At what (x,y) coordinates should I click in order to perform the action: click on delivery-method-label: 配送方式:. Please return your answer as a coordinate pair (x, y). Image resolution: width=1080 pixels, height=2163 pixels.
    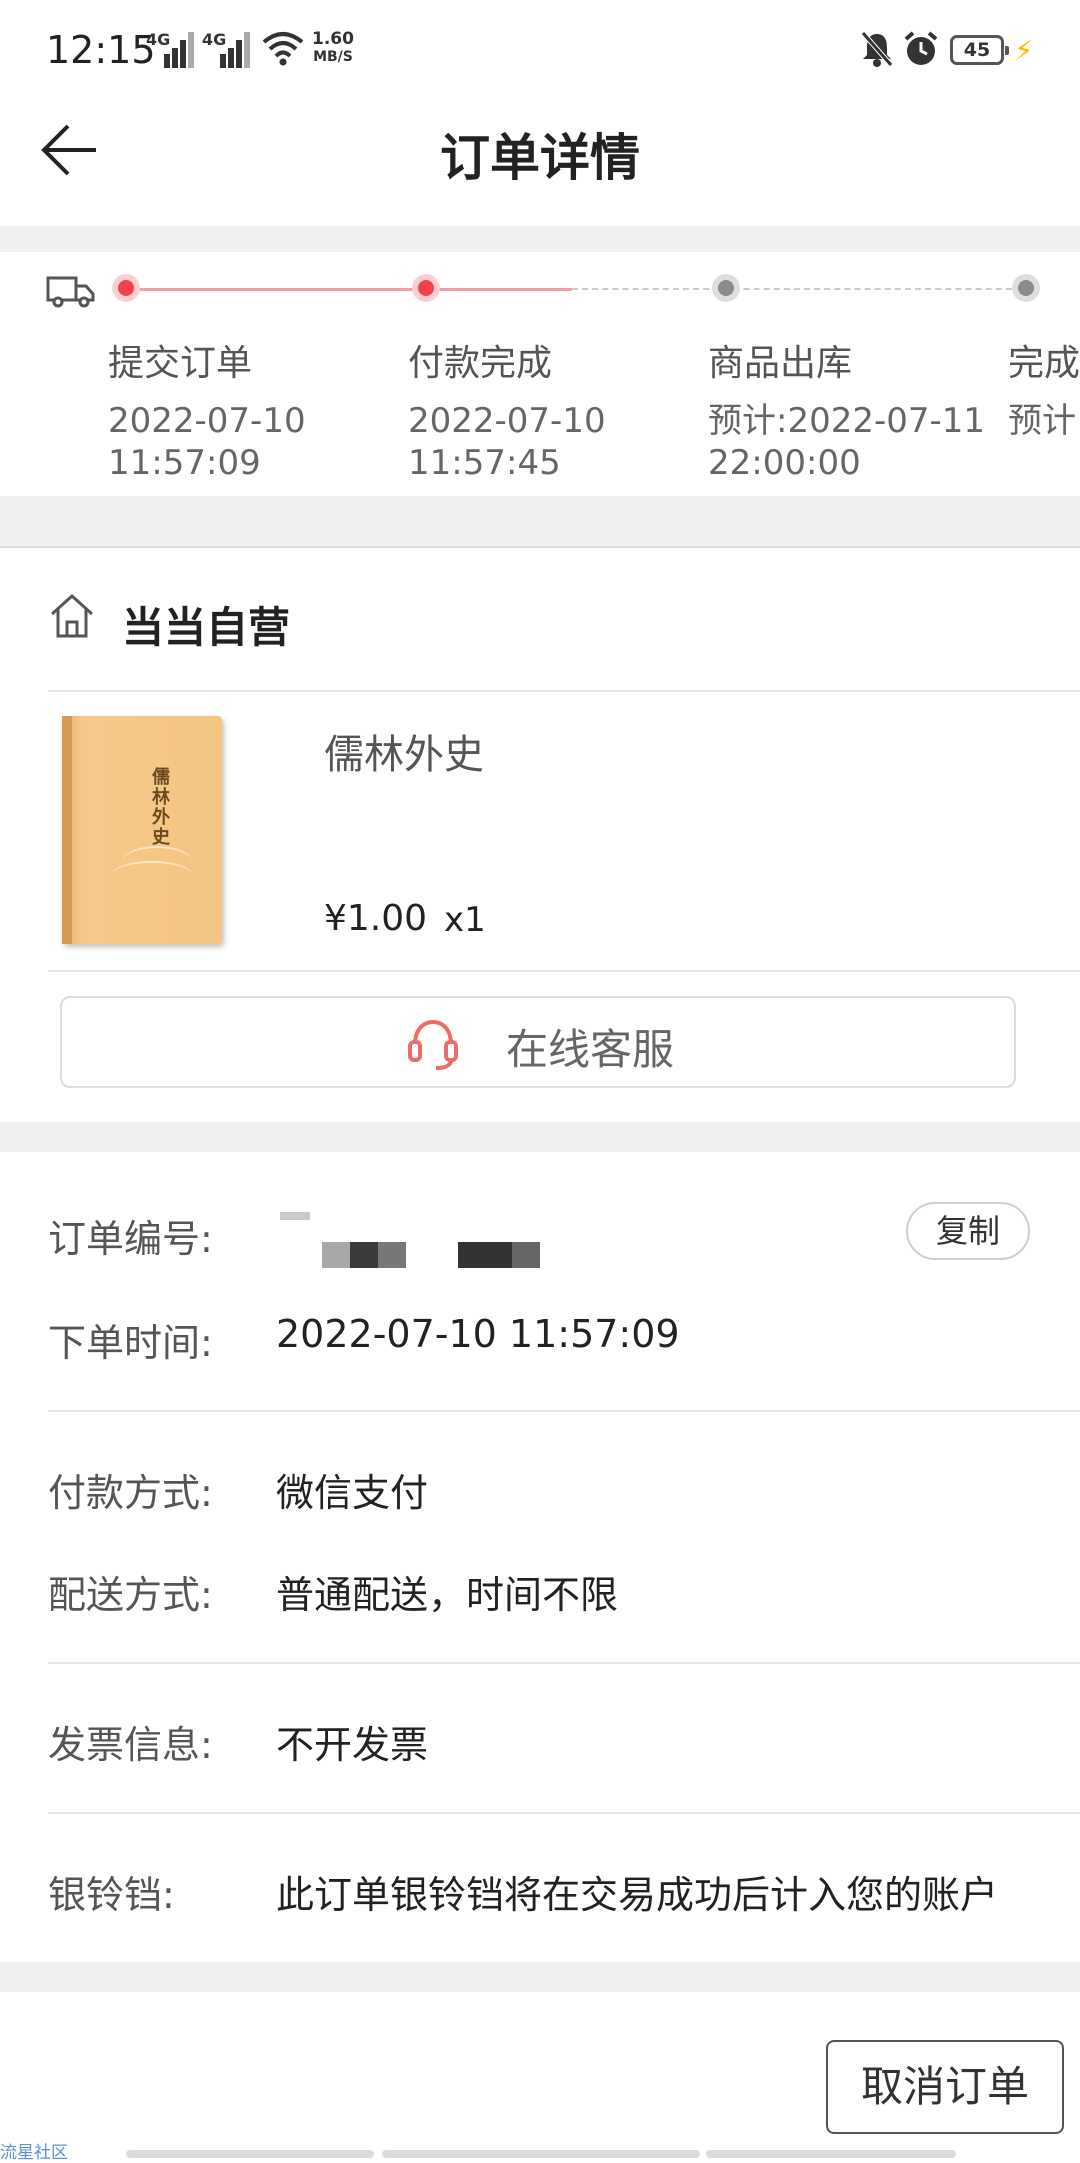
    Looking at the image, I should click on (130, 1595).